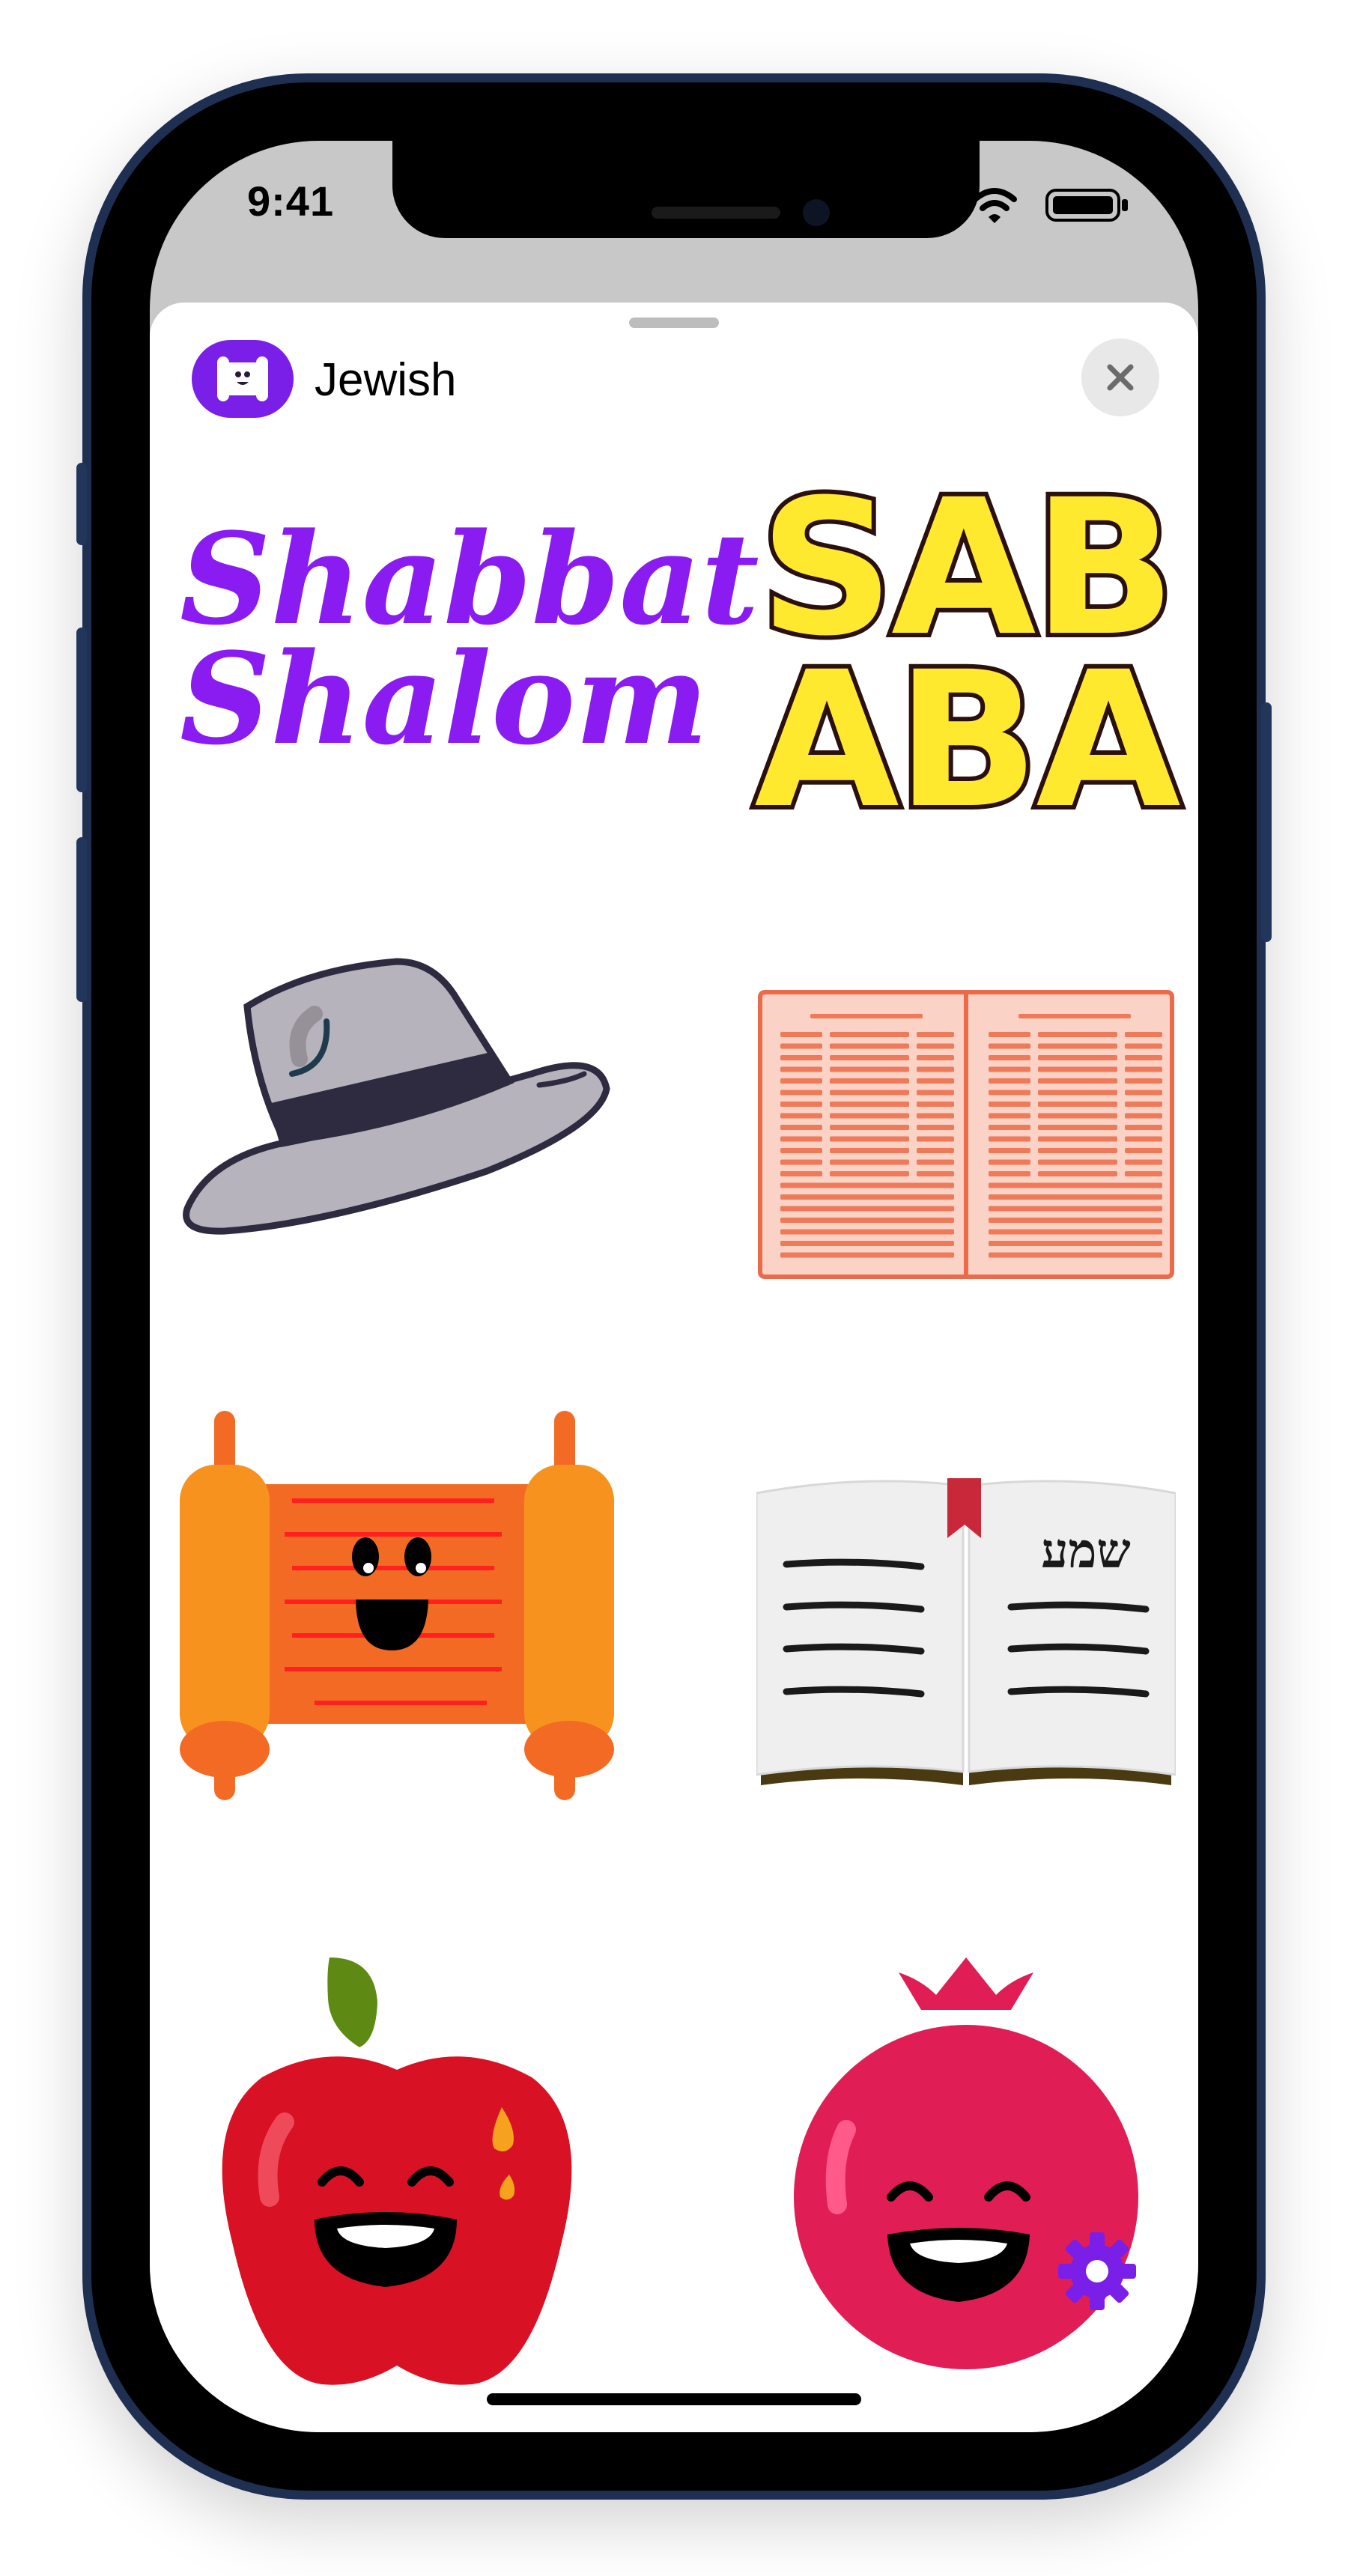 The width and height of the screenshot is (1348, 2576). What do you see at coordinates (1086, 205) in the screenshot?
I see `battery-icon` at bounding box center [1086, 205].